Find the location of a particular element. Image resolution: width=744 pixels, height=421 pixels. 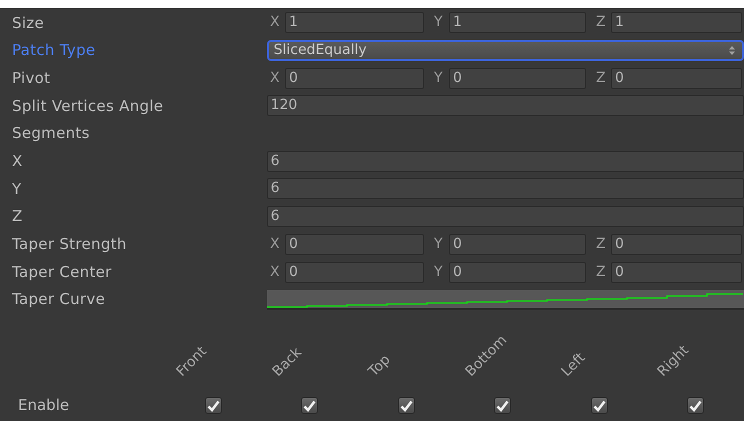

dropdown: SlicedEqually is located at coordinates (505, 51).